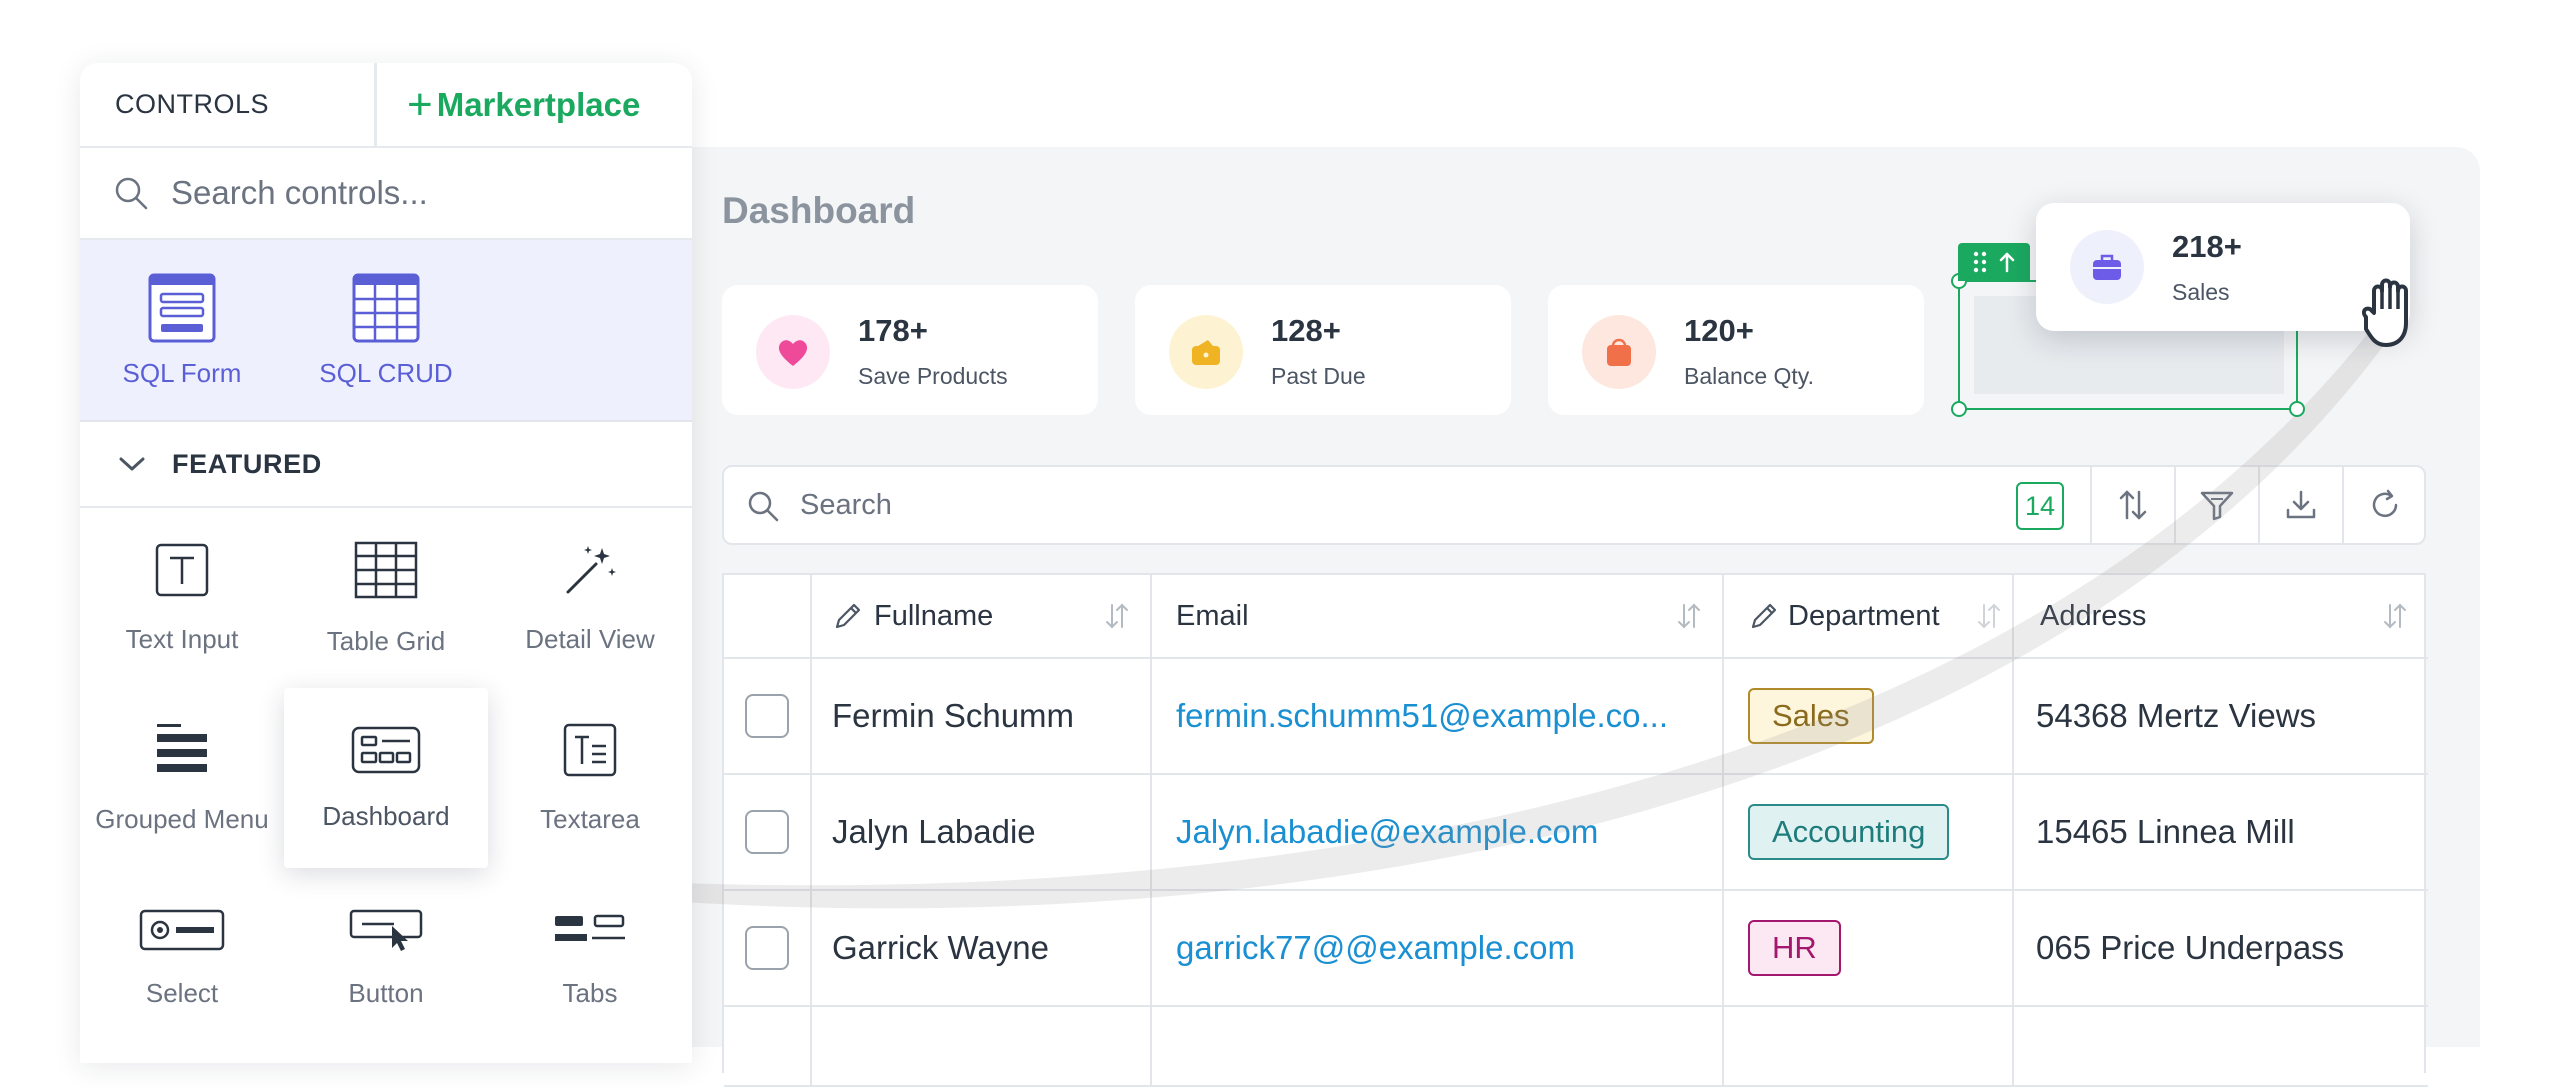 This screenshot has height=1087, width=2560. I want to click on download-icon, so click(2301, 504).